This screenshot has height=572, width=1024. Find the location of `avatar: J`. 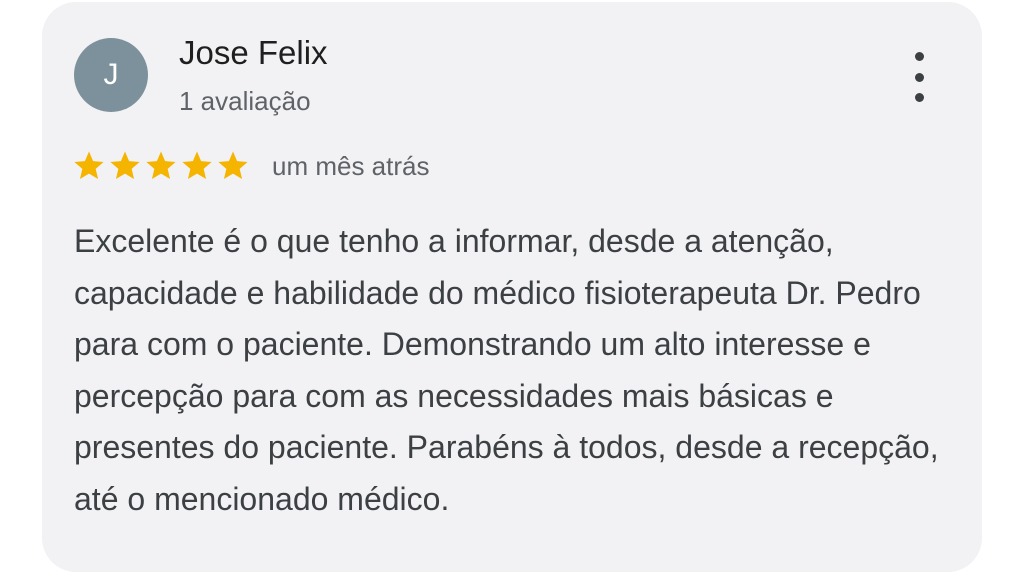

avatar: J is located at coordinates (111, 75).